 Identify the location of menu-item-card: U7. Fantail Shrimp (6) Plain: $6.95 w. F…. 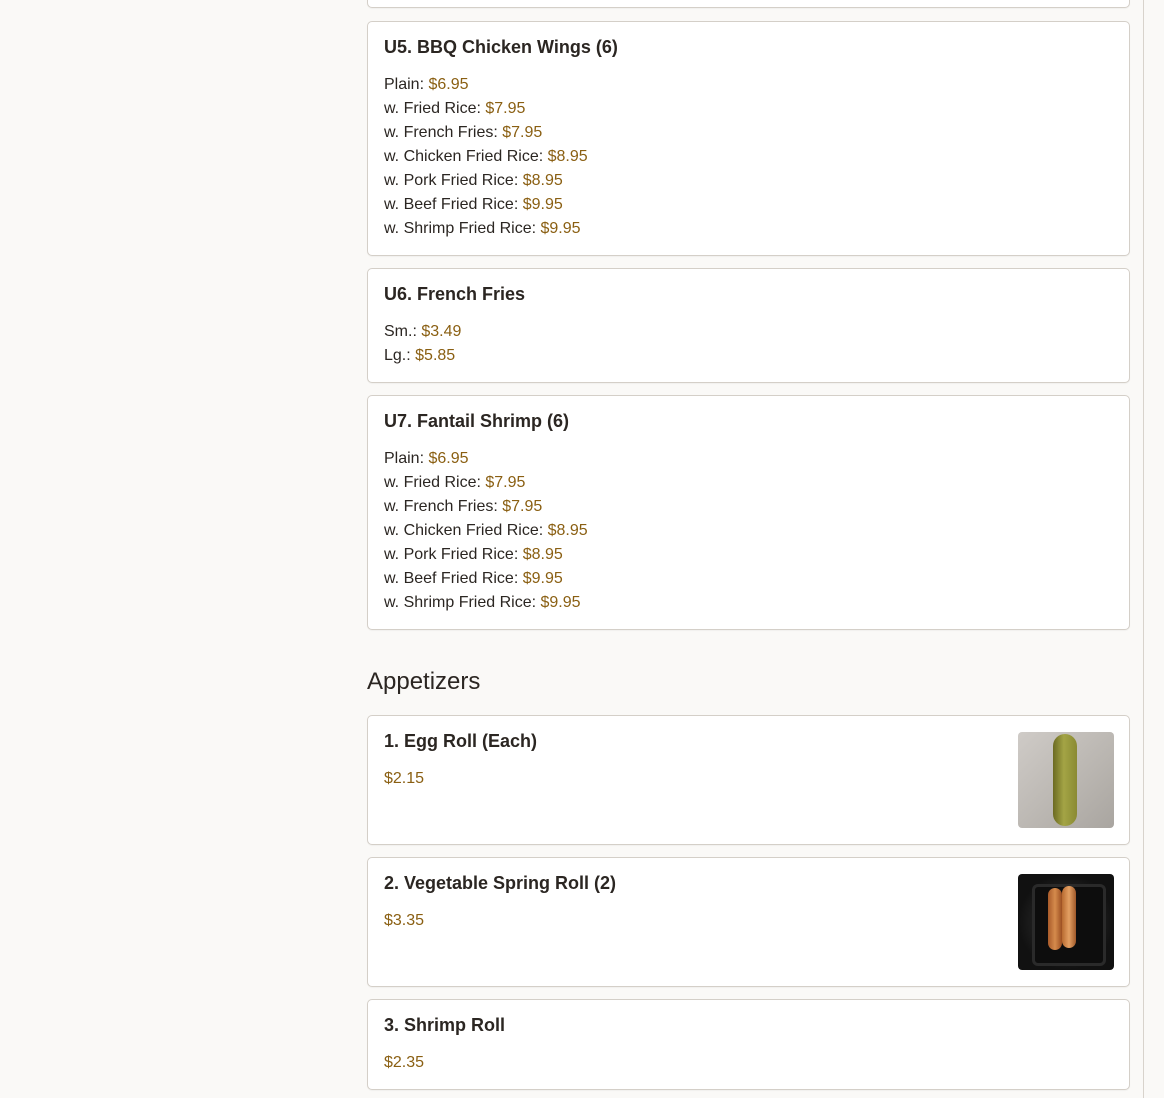
(748, 512).